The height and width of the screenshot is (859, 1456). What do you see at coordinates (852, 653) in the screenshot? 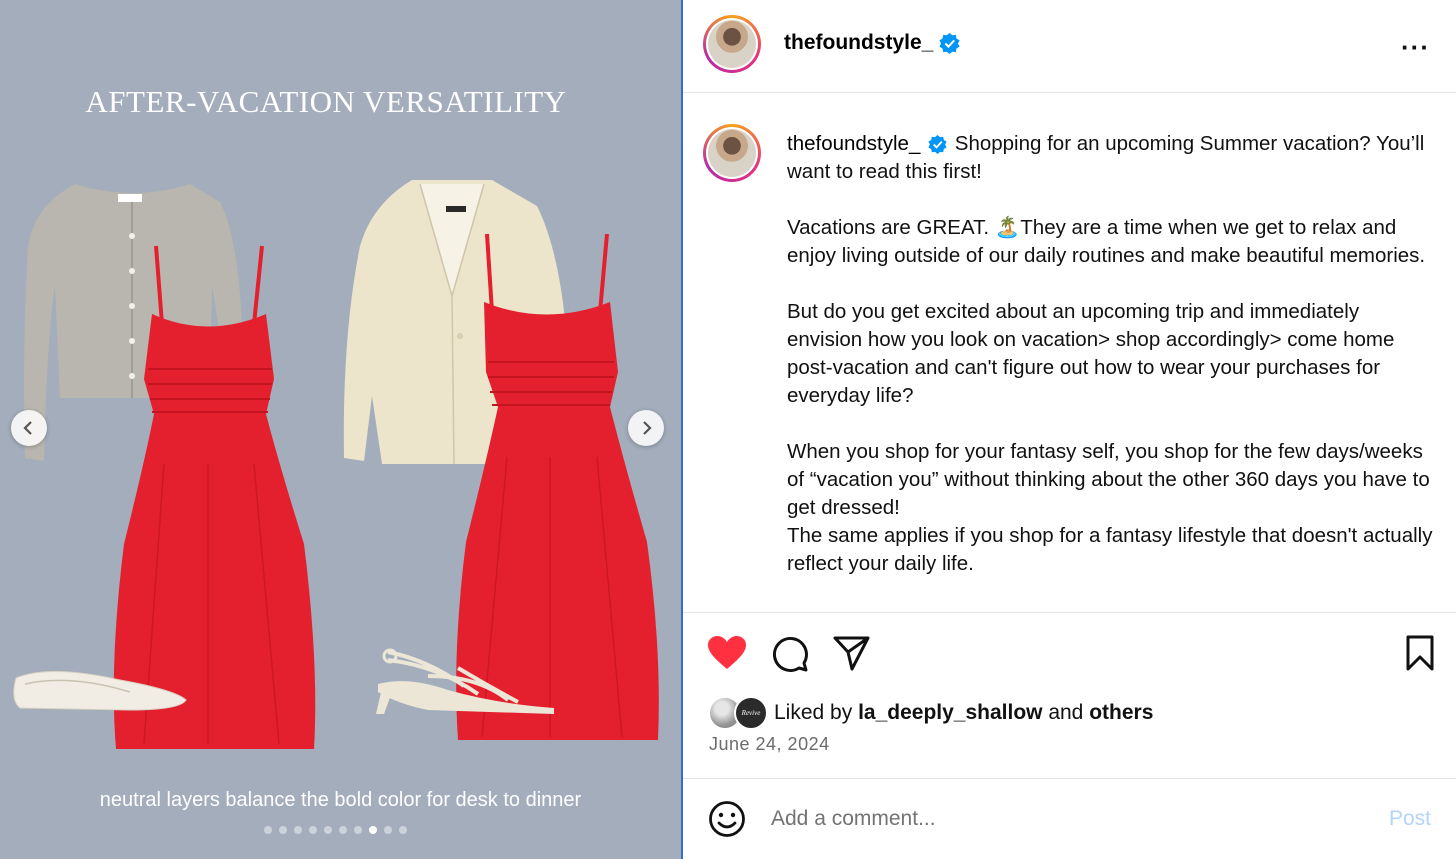
I see `share-icon` at bounding box center [852, 653].